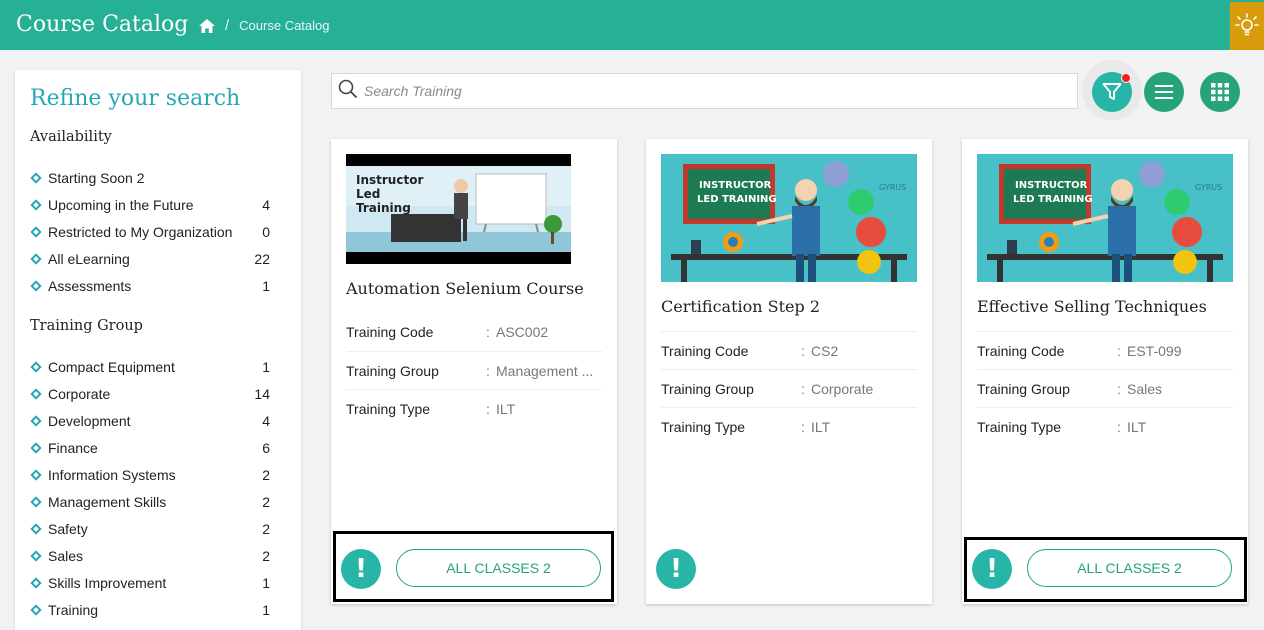  I want to click on filter-active-indicator, so click(1126, 78).